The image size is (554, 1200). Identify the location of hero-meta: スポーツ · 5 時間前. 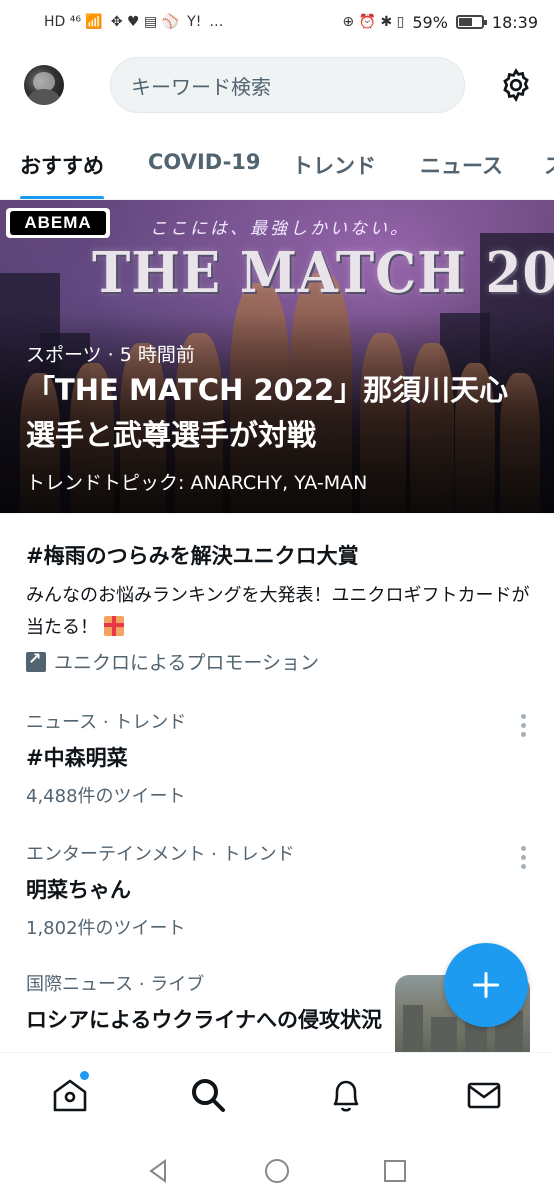
(110, 355).